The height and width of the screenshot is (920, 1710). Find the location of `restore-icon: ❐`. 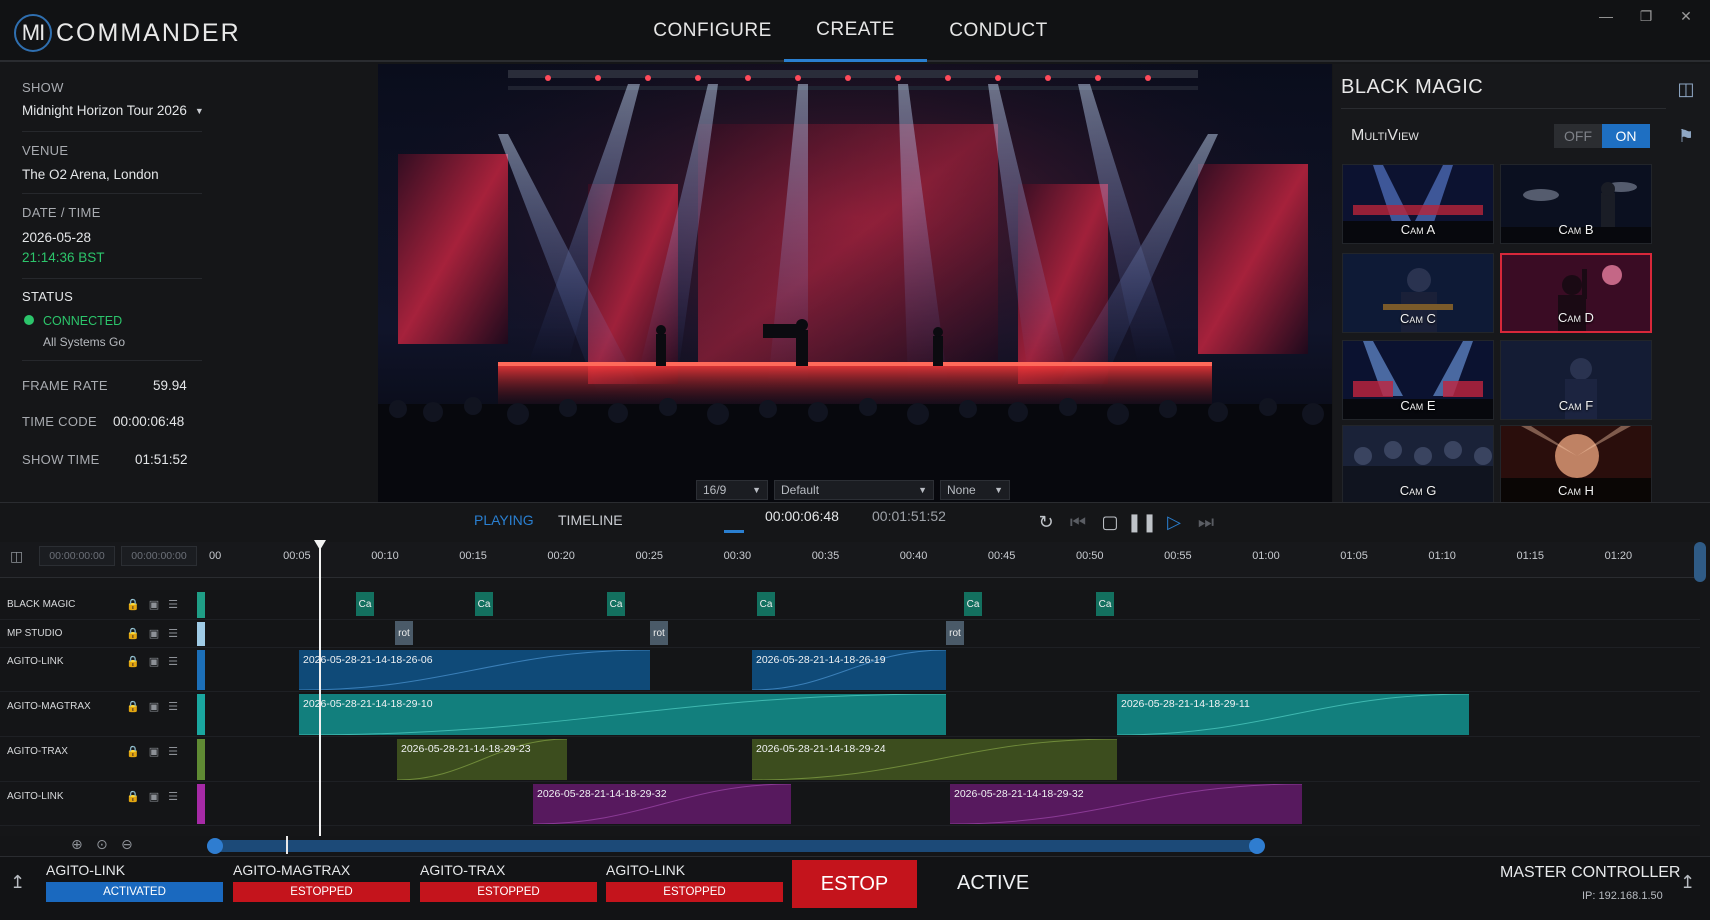

restore-icon: ❐ is located at coordinates (1646, 16).